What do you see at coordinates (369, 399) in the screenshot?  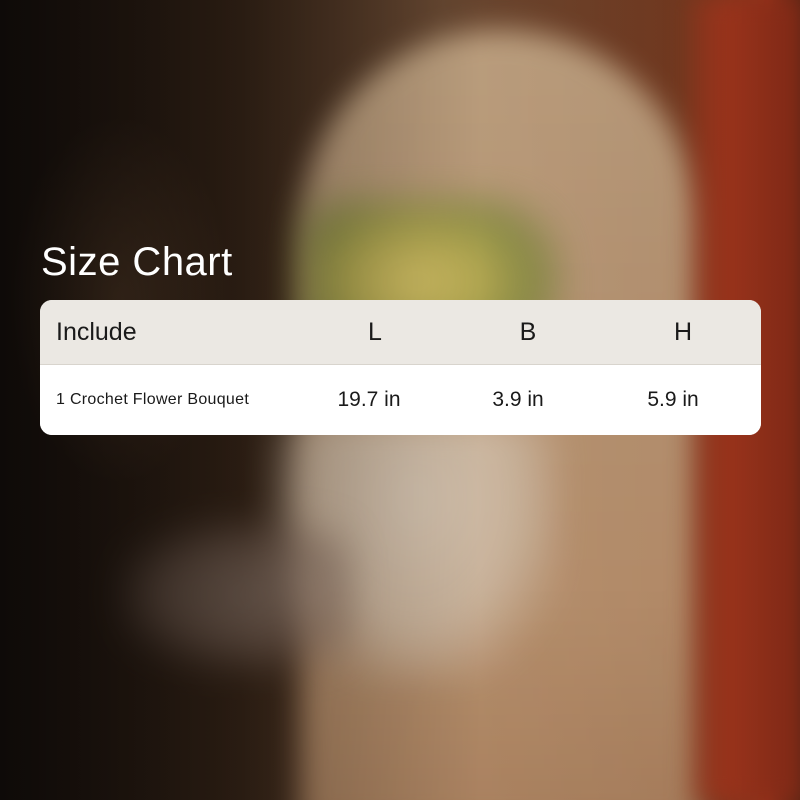 I see `cell-length: 19.7 in` at bounding box center [369, 399].